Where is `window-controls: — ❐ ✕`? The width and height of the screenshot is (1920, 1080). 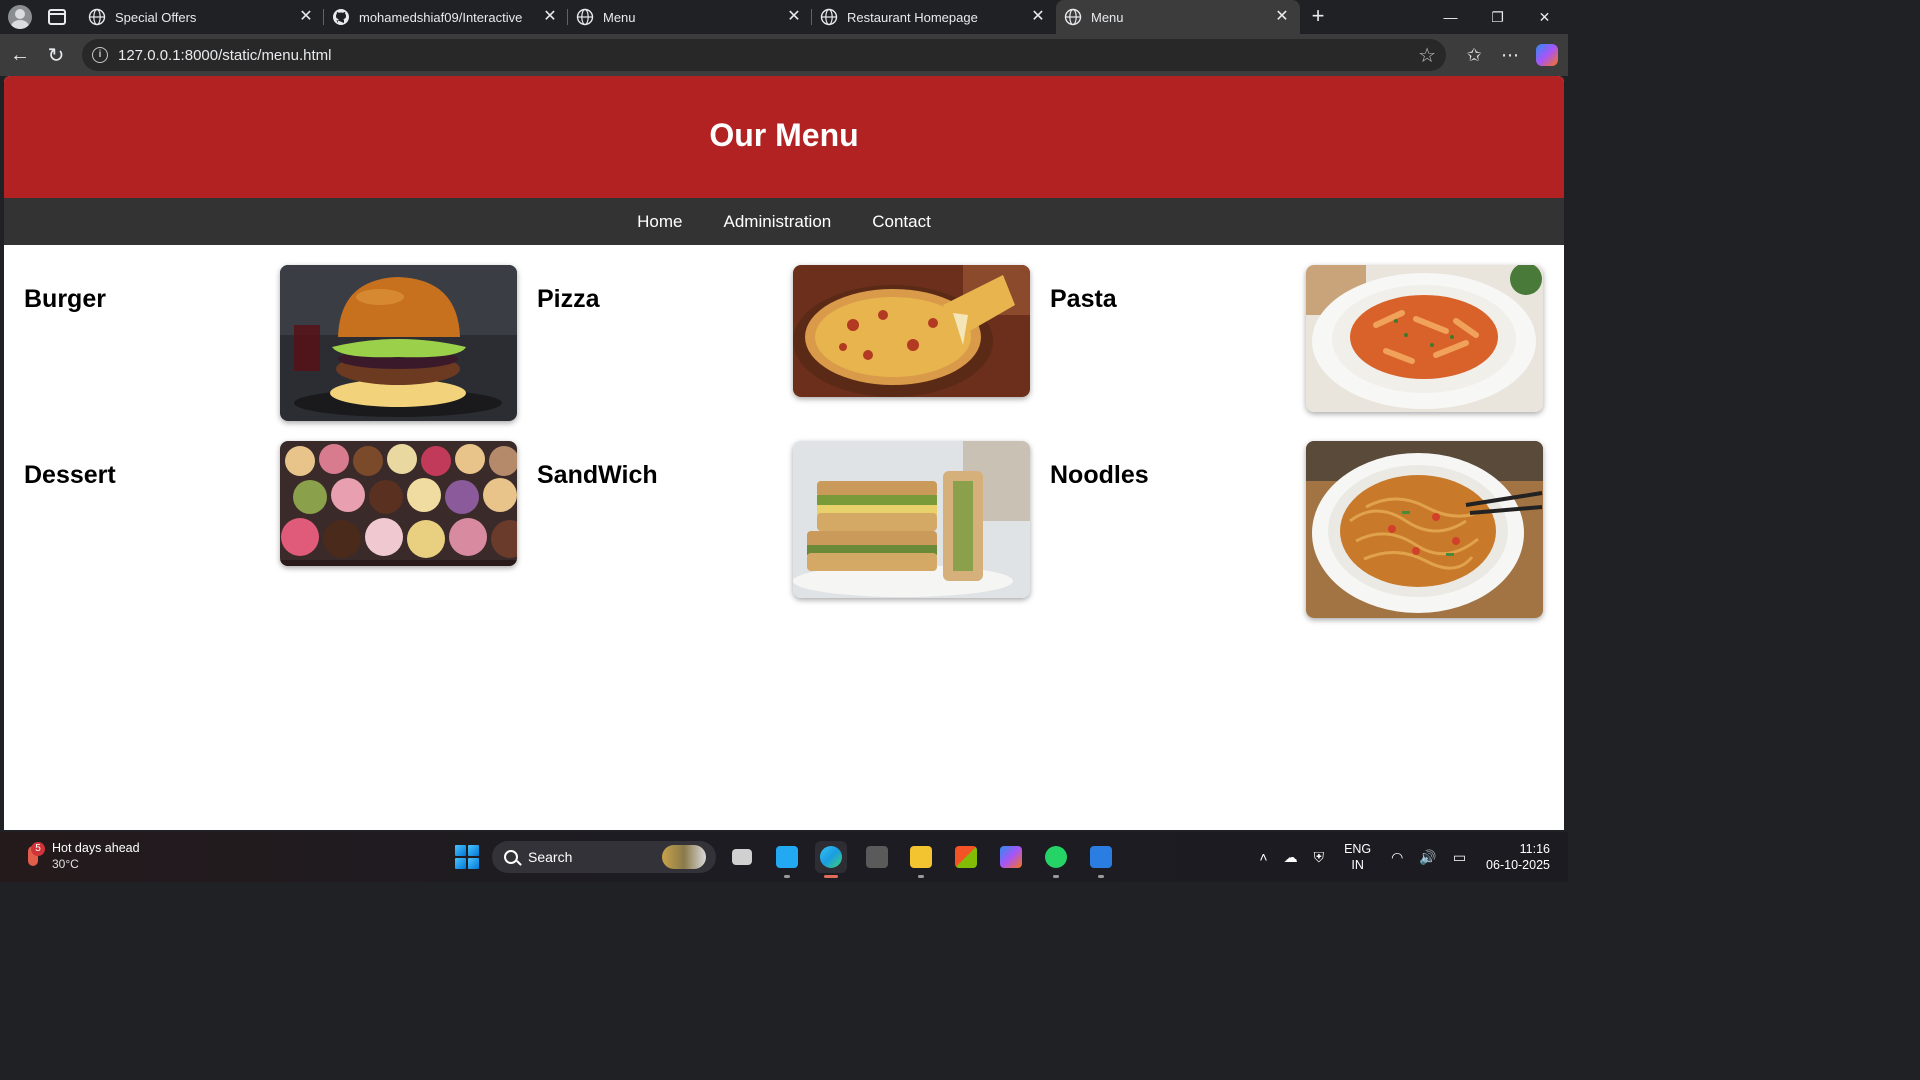 window-controls: — ❐ ✕ is located at coordinates (1497, 17).